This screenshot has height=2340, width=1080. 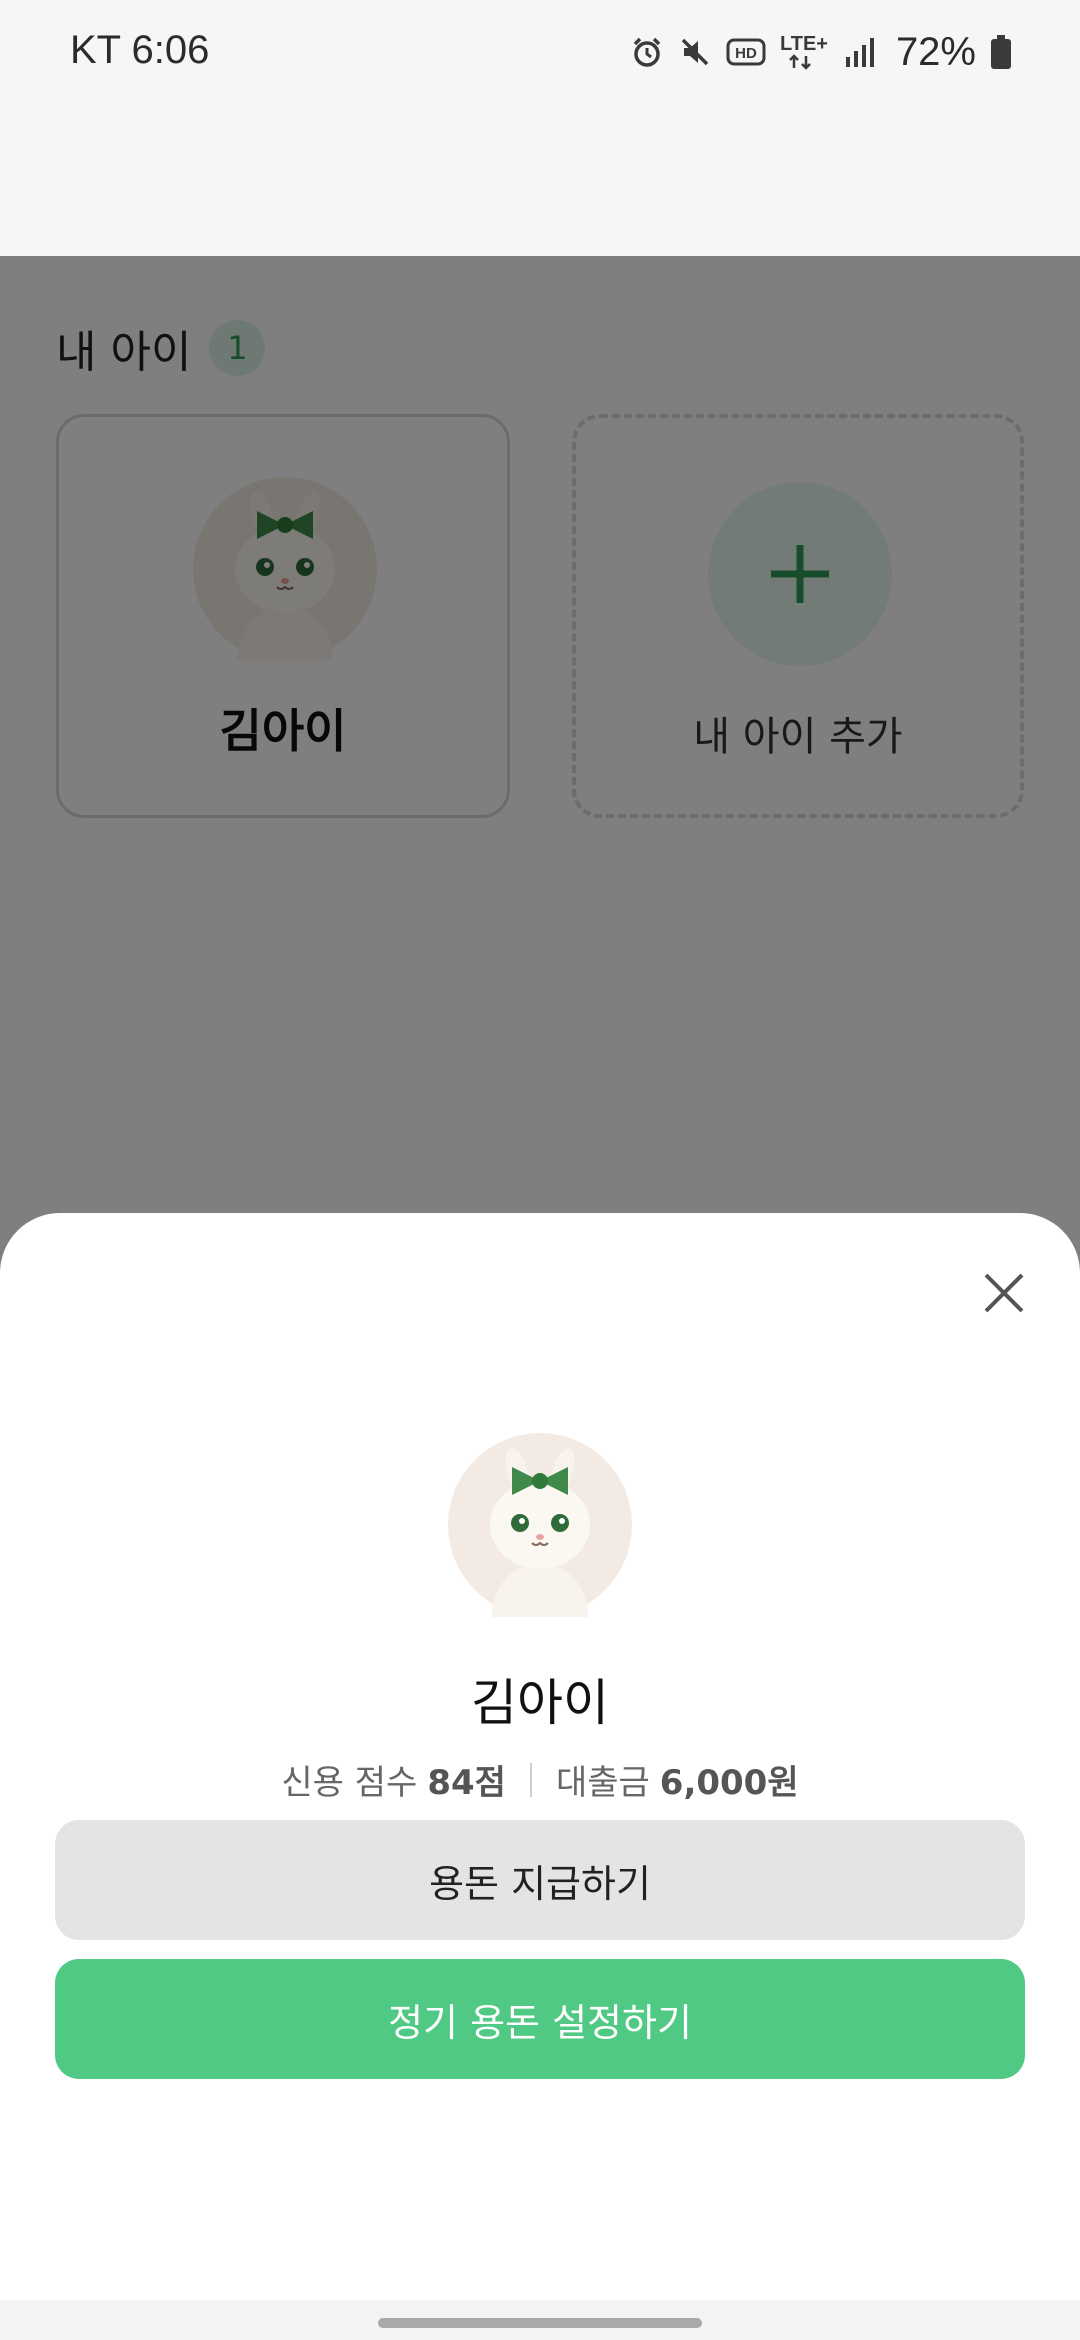 I want to click on battery-icon, so click(x=1001, y=52).